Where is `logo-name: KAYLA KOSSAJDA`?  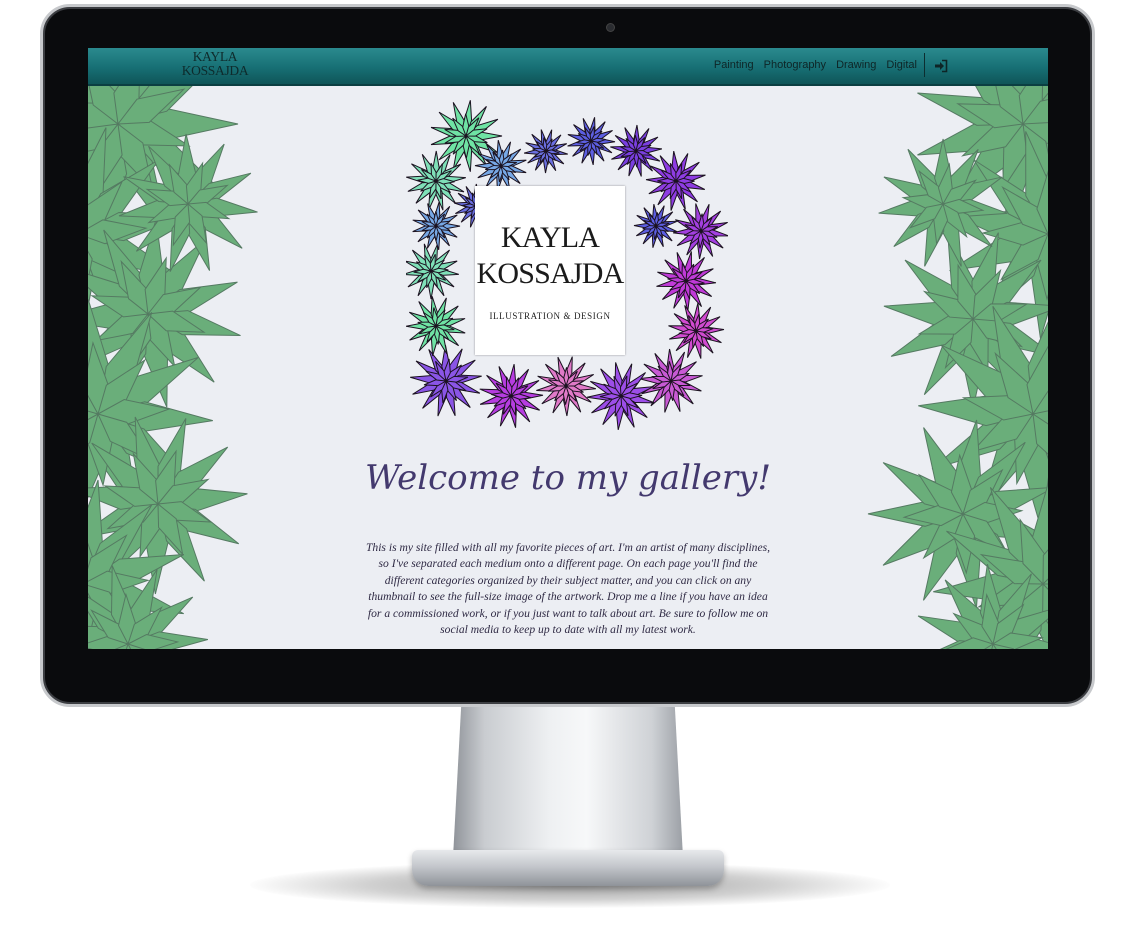 logo-name: KAYLA KOSSAJDA is located at coordinates (550, 256).